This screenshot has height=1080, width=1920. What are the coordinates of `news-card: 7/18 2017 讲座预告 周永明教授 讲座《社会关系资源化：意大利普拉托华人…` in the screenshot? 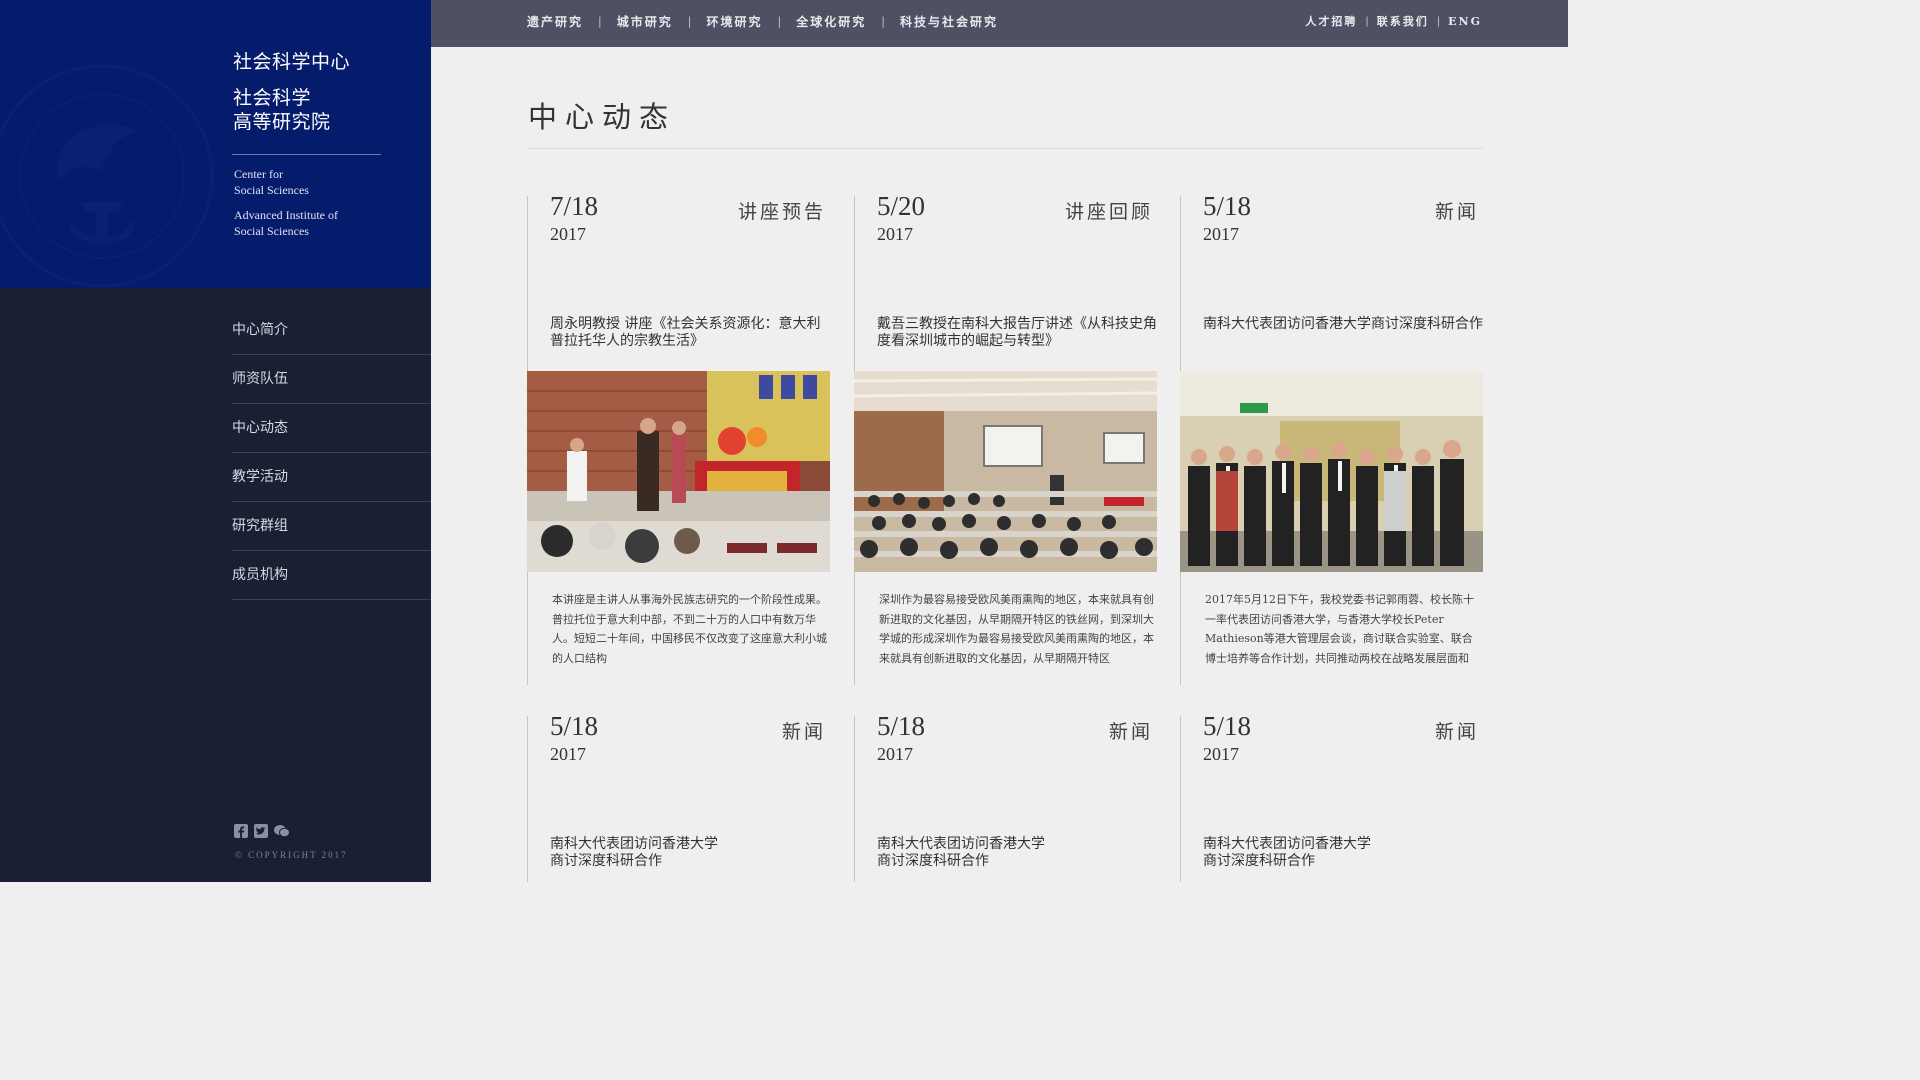 It's located at (678, 438).